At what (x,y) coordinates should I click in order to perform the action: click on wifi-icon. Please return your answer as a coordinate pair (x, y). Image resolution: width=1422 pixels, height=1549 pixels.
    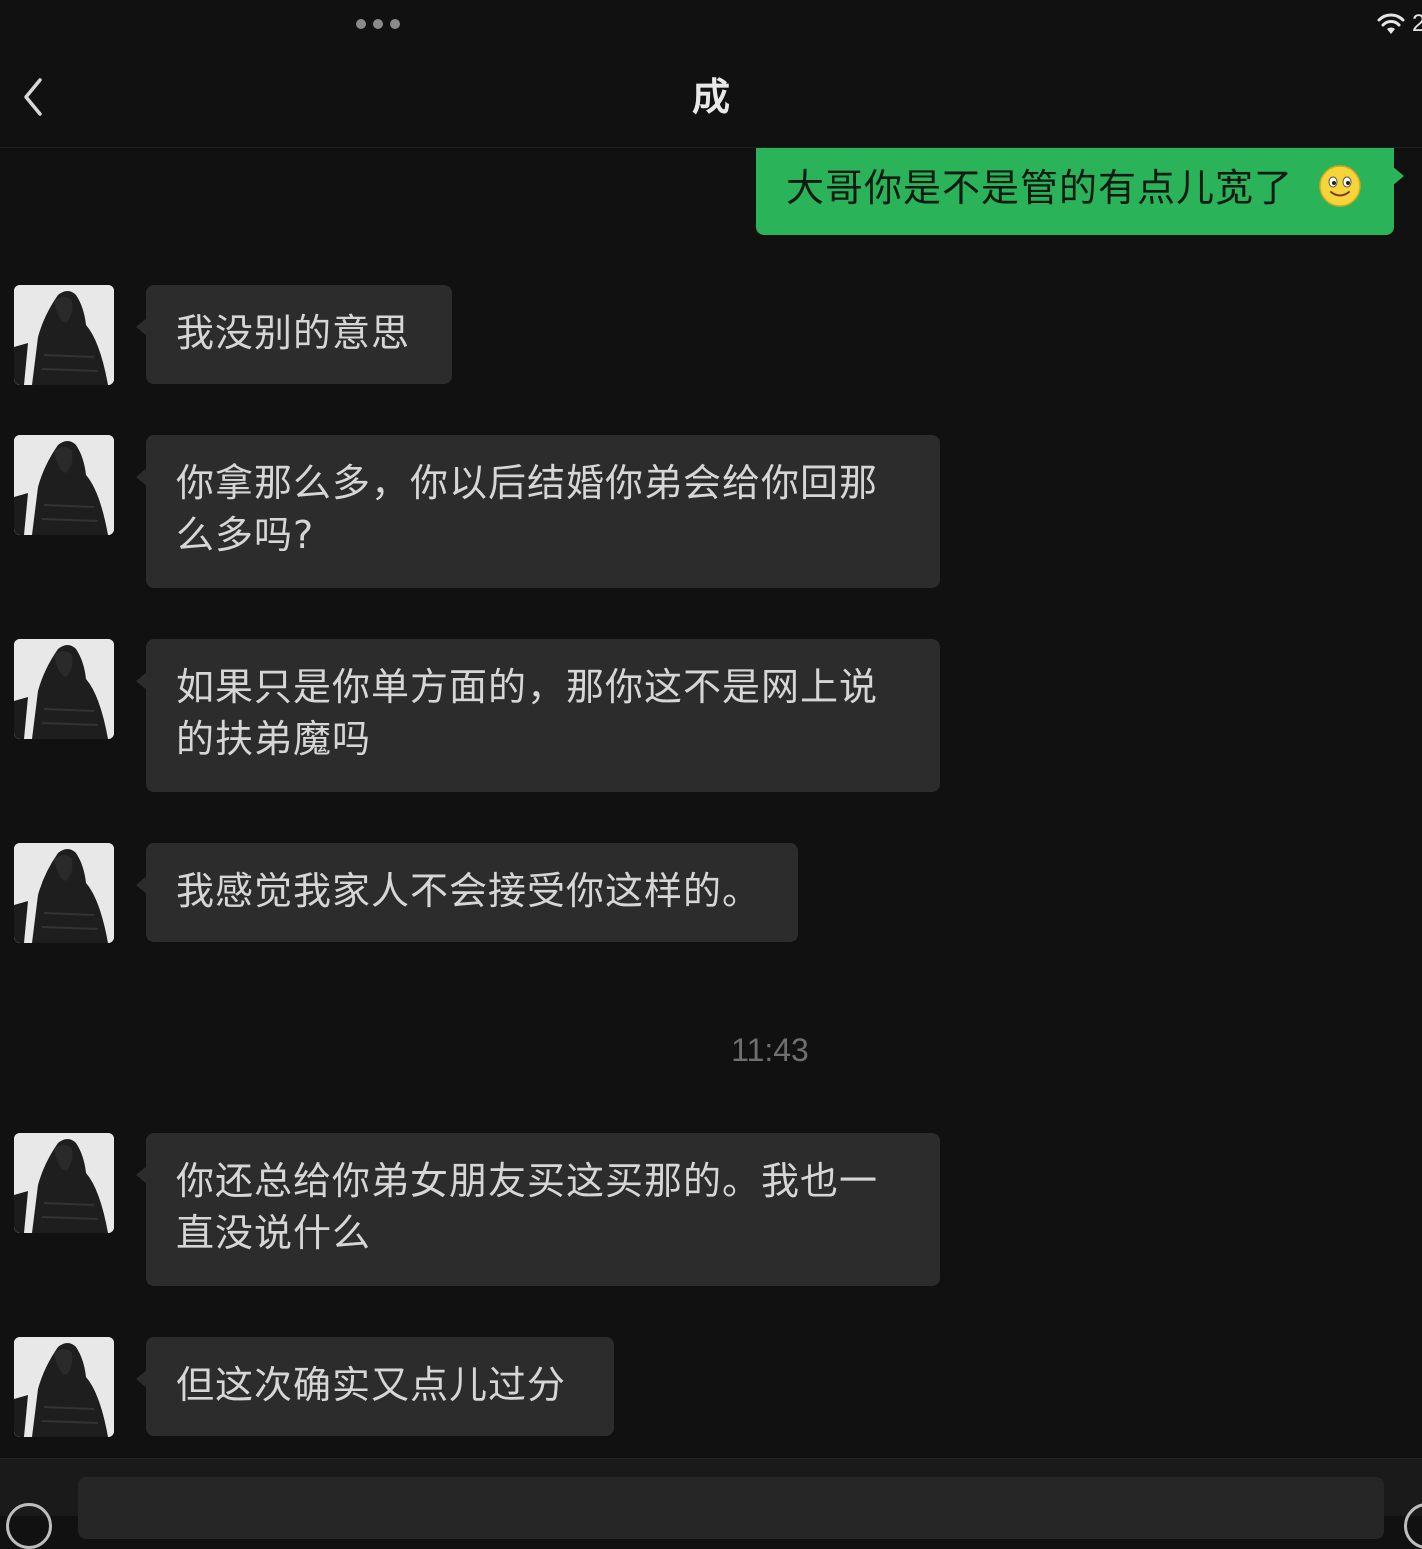
    Looking at the image, I should click on (1391, 23).